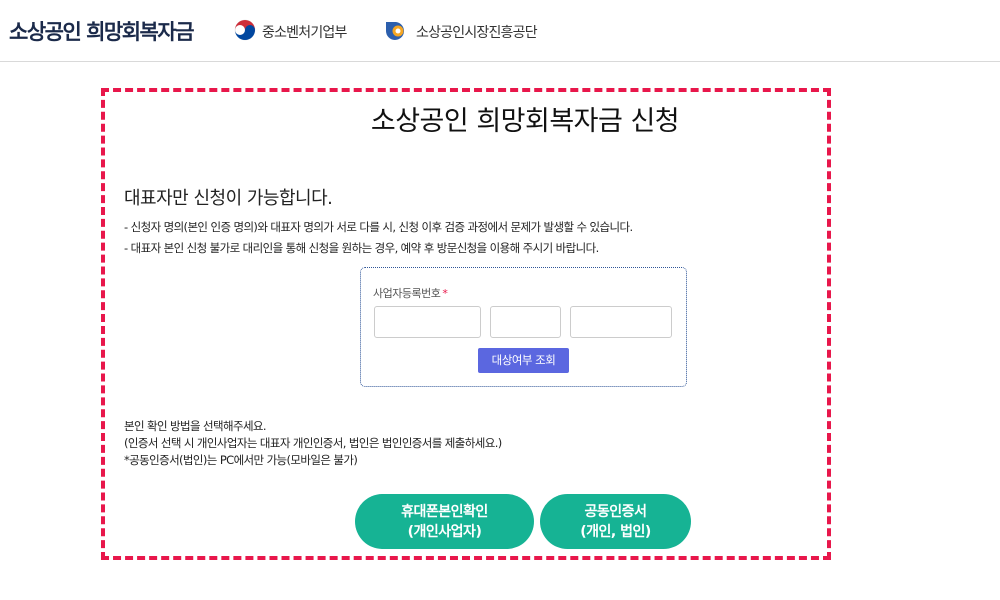  I want to click on agency-name: 소상공인시장진흥공단, so click(477, 33).